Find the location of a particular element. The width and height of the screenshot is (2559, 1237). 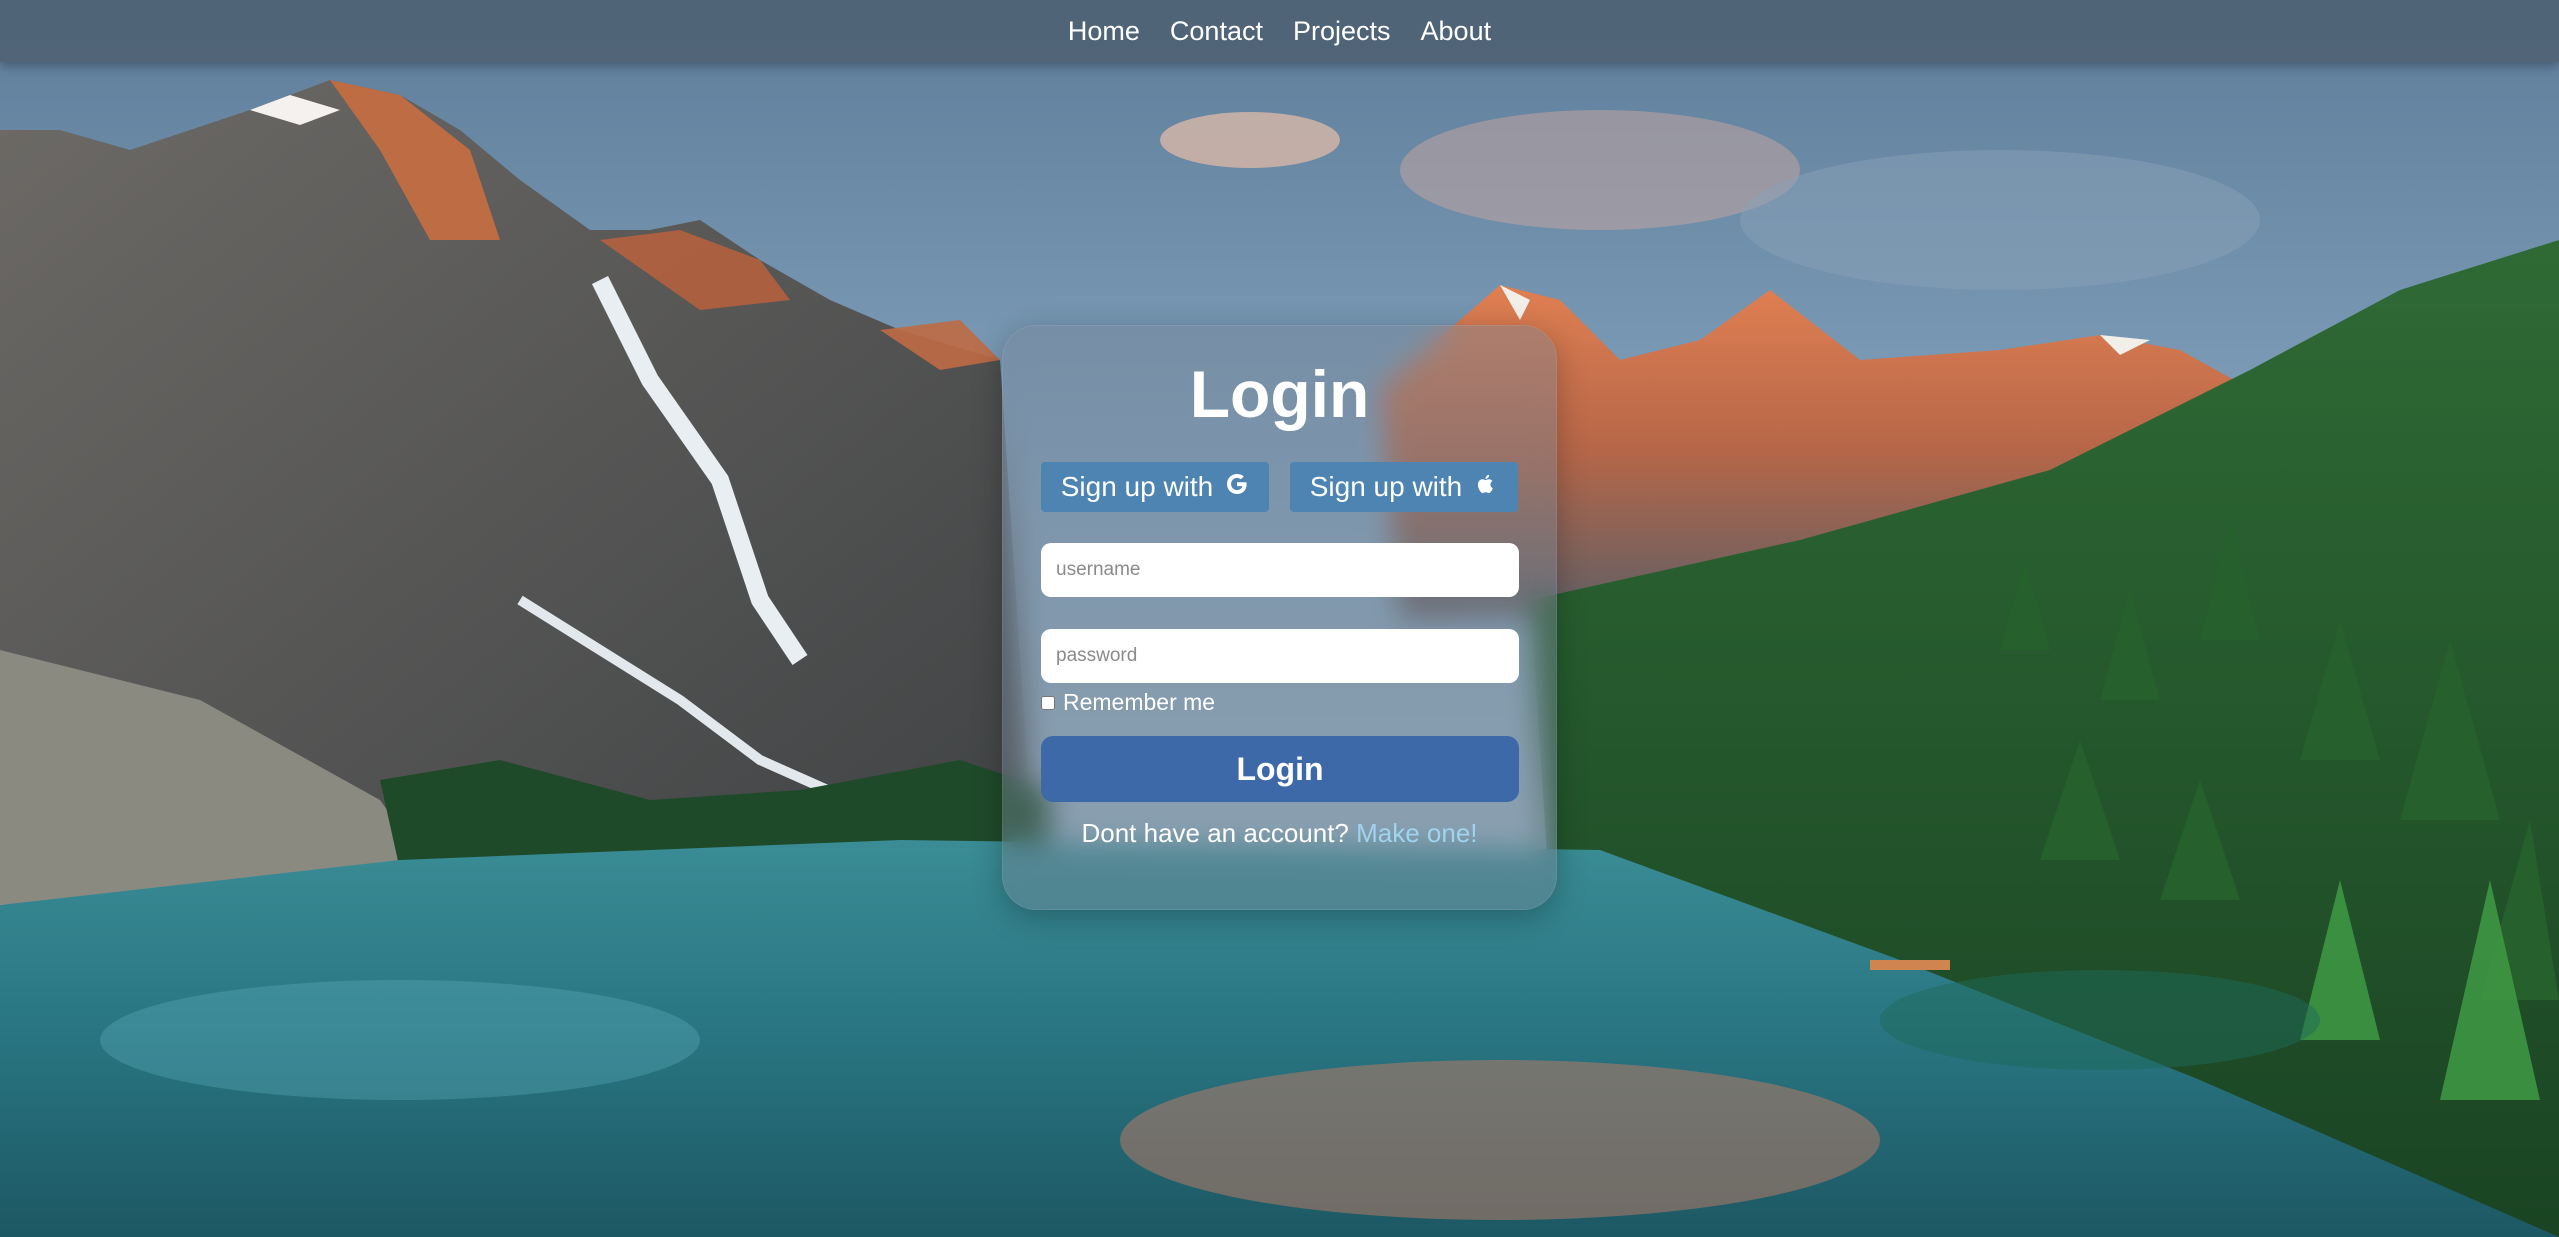

apple-signup-button: Sign up with is located at coordinates (1404, 487).